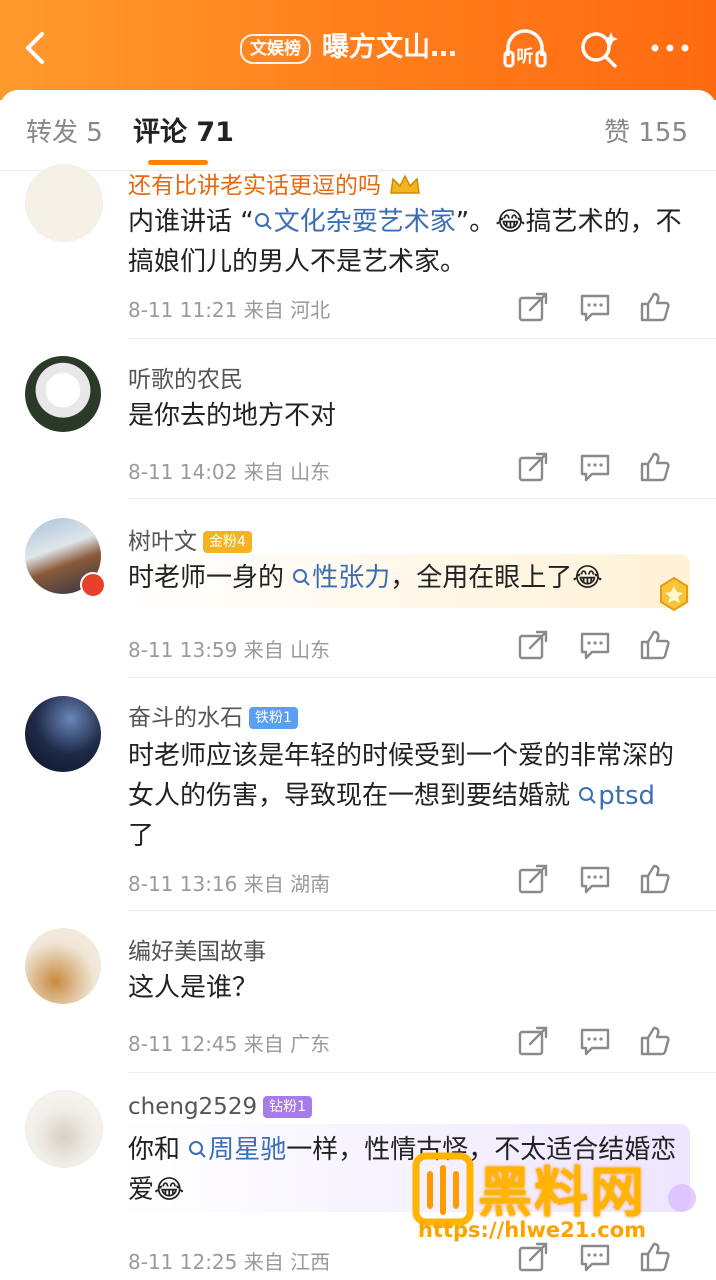  Describe the element at coordinates (273, 718) in the screenshot. I see `fan-badge: 铁粉1` at that location.